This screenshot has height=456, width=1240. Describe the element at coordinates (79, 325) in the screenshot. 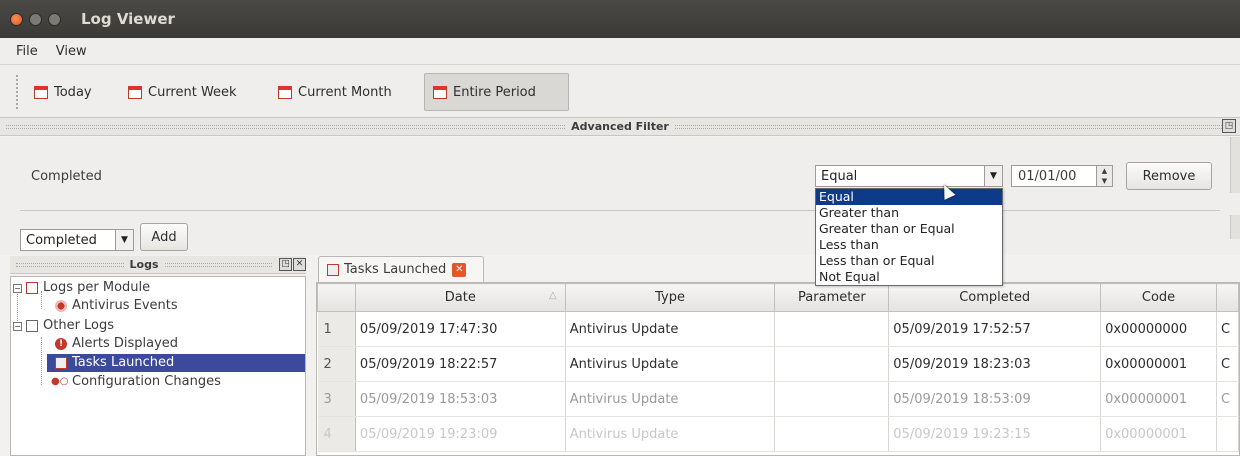

I see `tree-item-label: Other Logs` at that location.